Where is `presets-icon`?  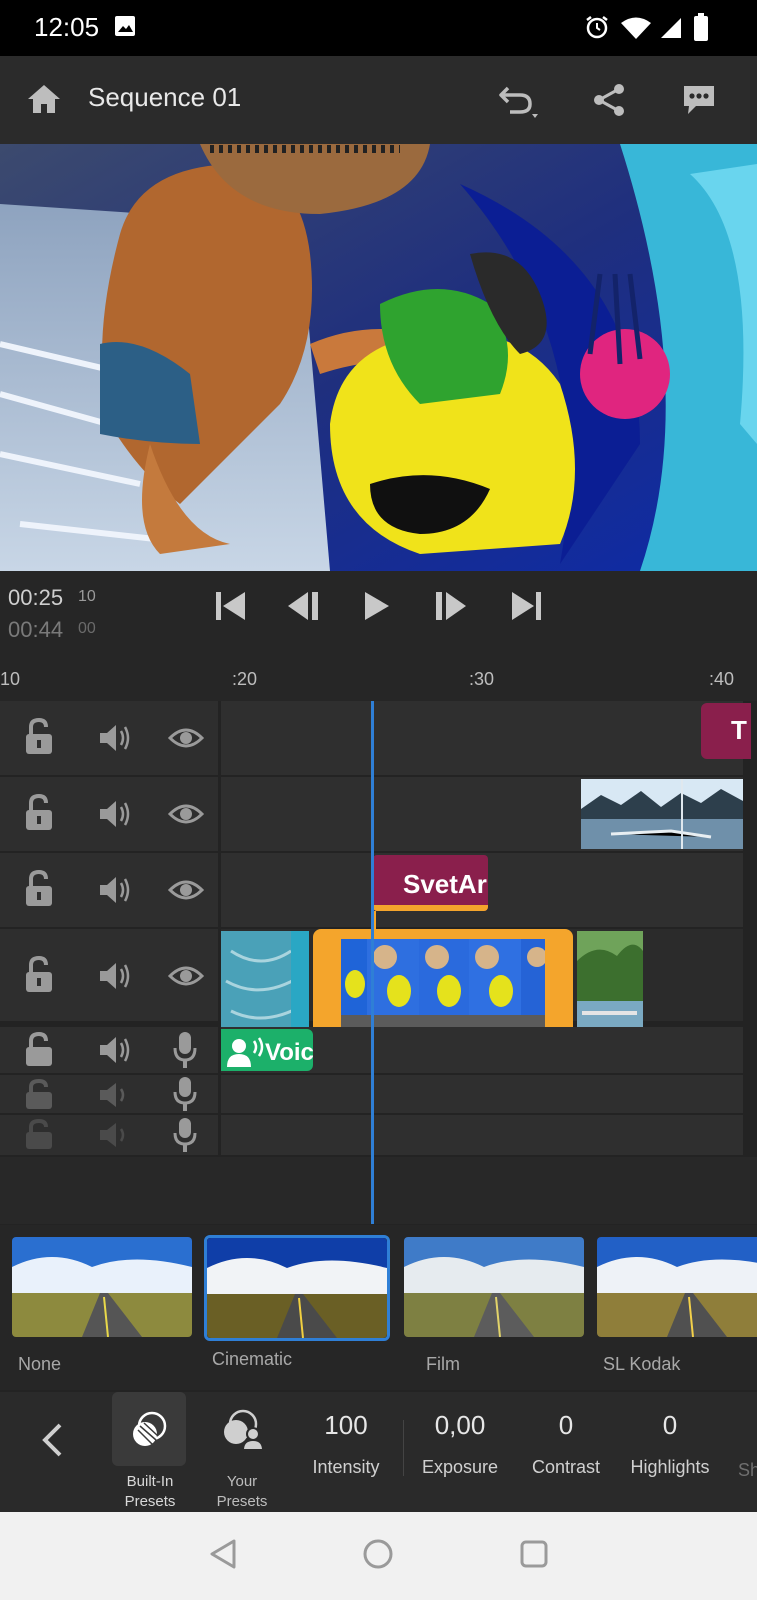
presets-icon is located at coordinates (150, 1428).